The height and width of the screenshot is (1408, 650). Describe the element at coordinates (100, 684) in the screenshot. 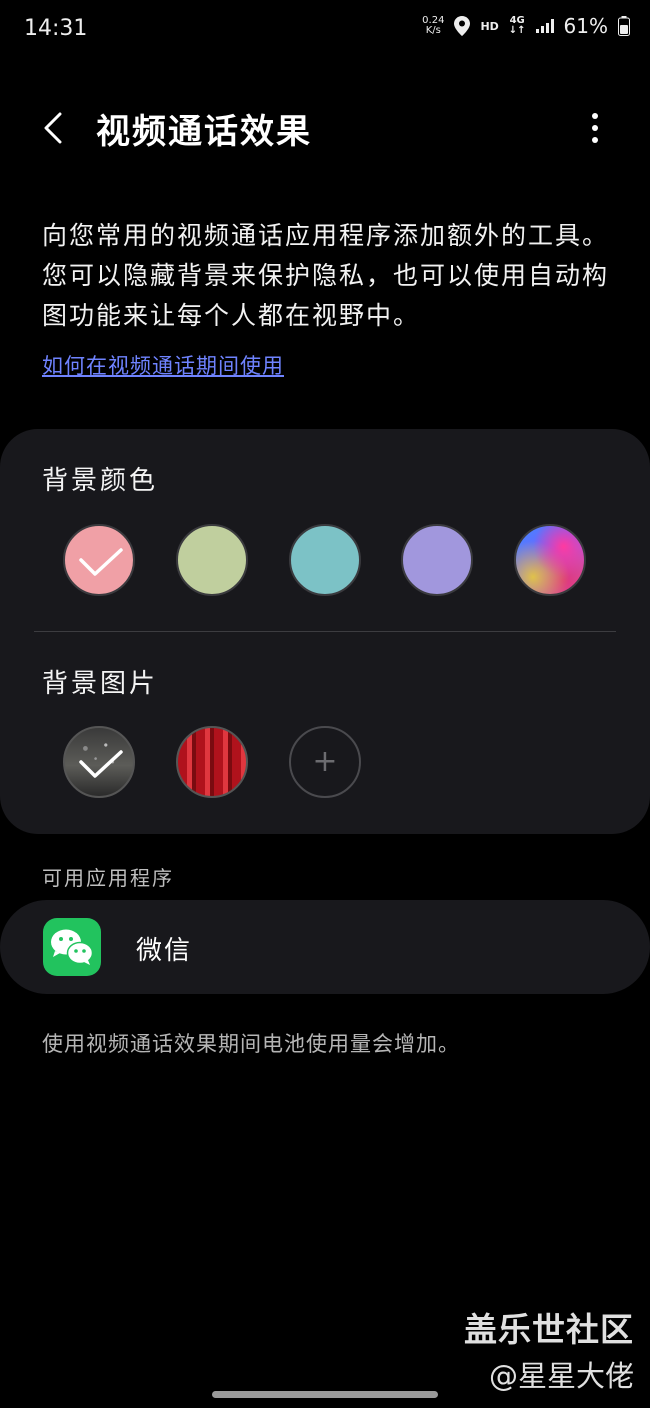

I see `background-image-label: 背景图片` at that location.